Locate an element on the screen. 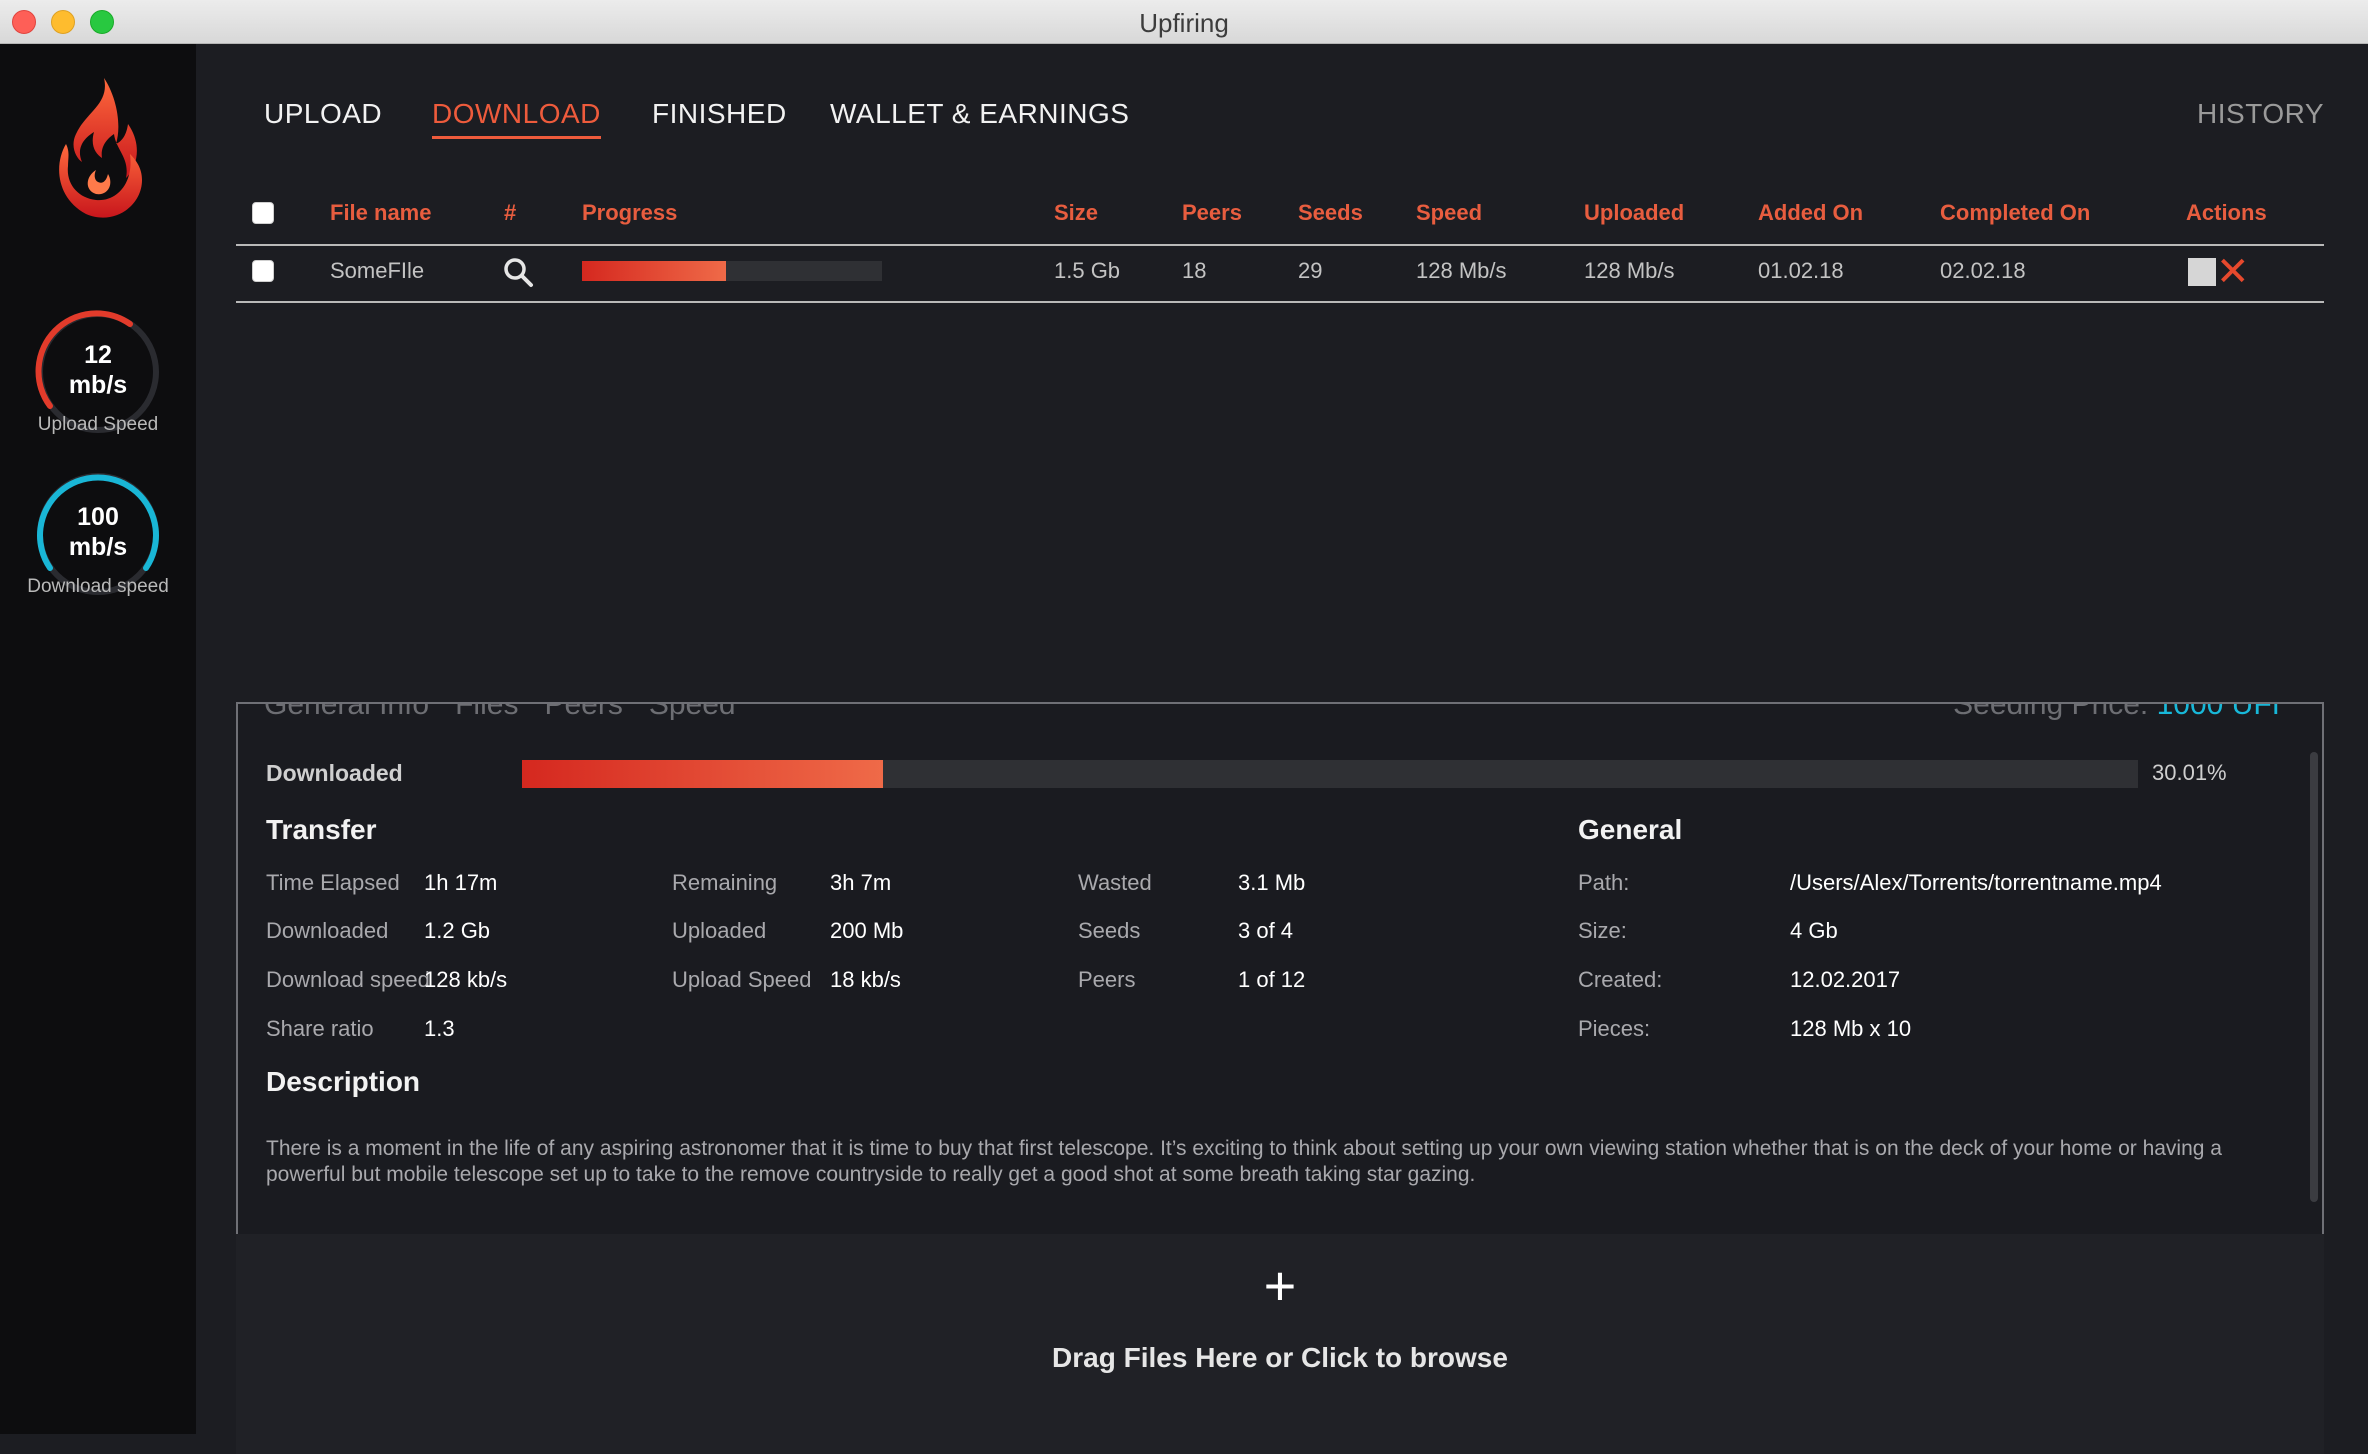 This screenshot has width=2368, height=1454. header-number: # is located at coordinates (510, 213).